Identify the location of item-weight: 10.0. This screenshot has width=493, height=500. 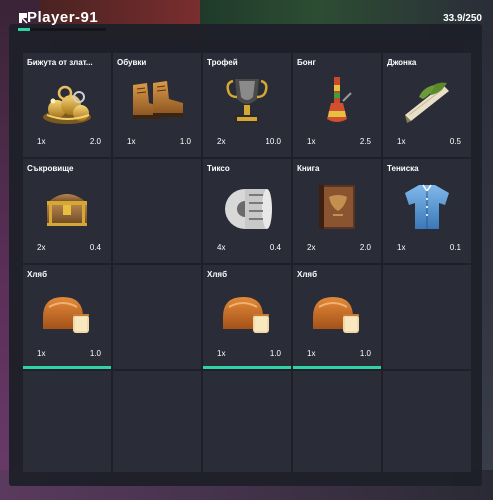
(273, 141).